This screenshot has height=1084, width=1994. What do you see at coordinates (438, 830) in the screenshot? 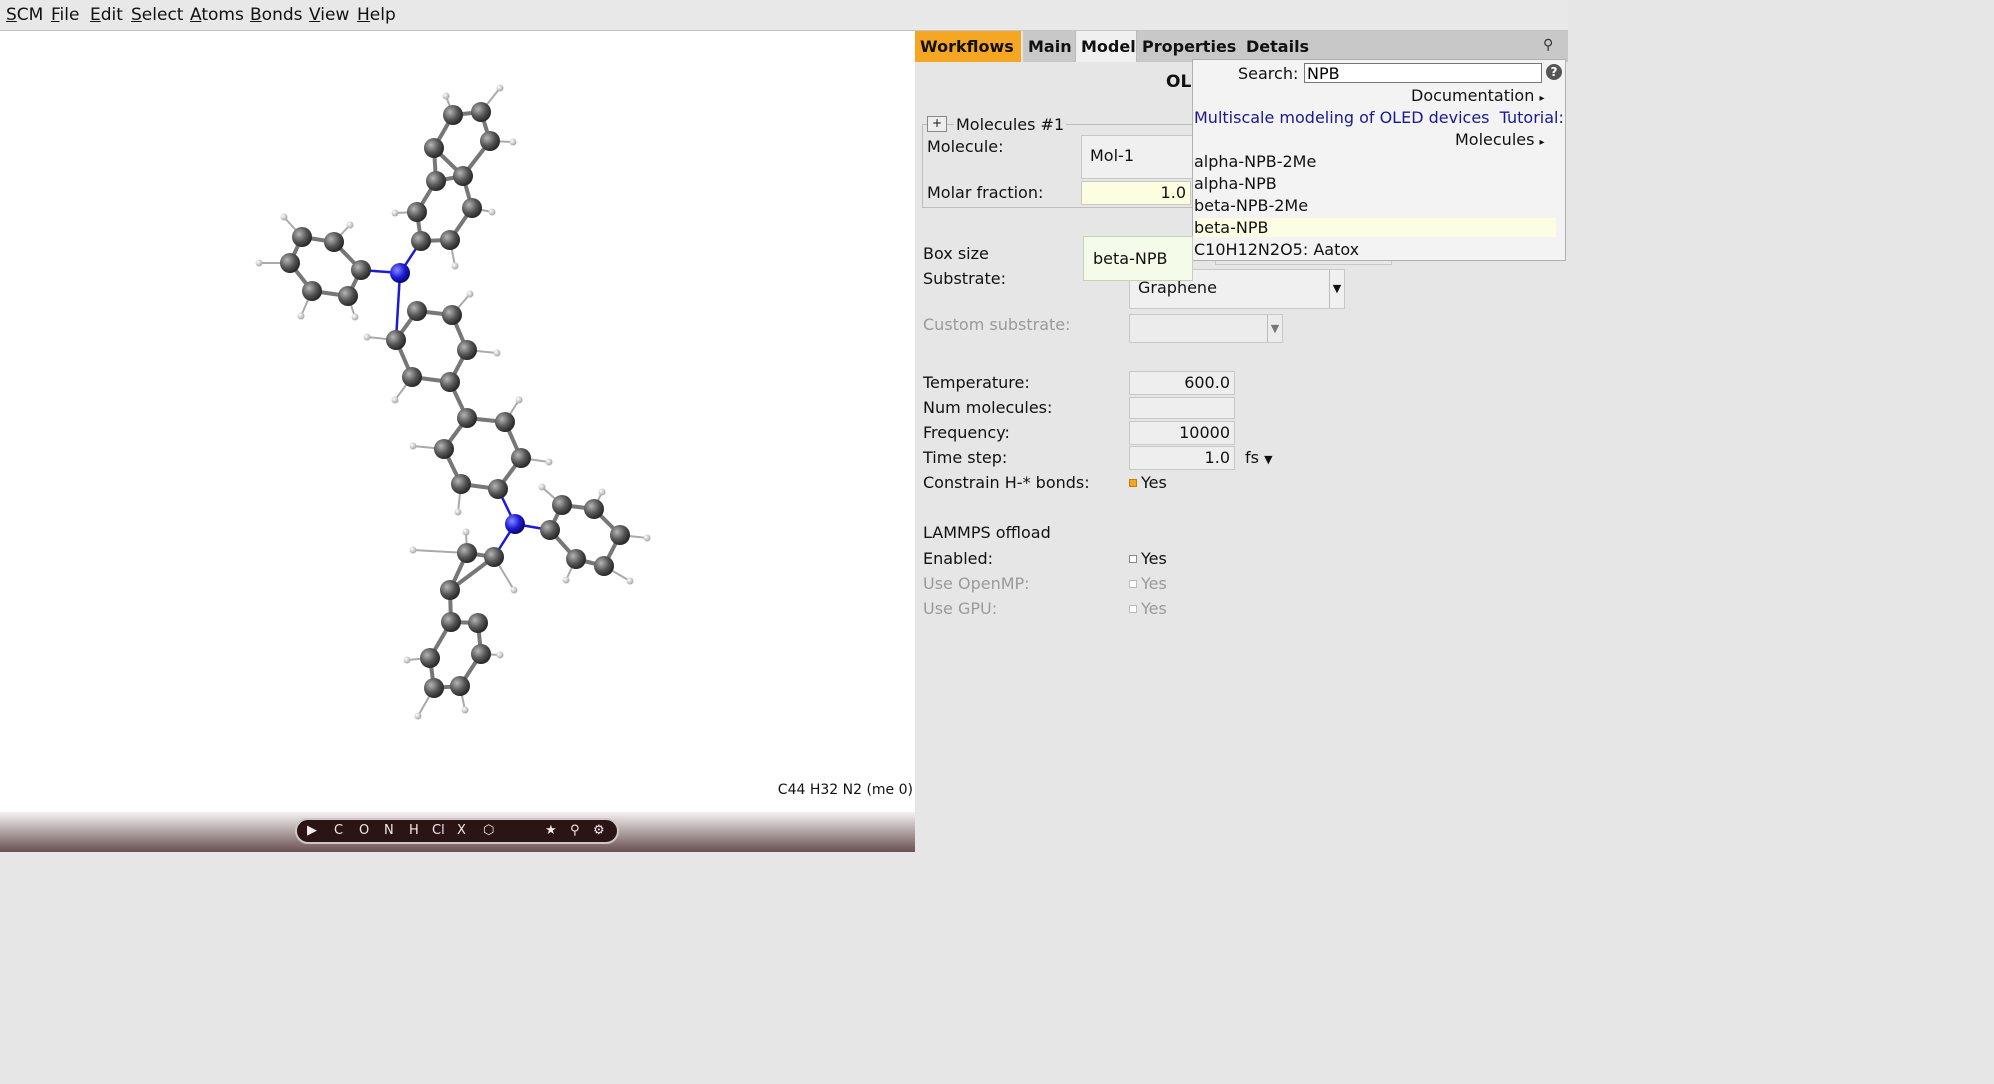
I see `chlorine-tool: Cl` at bounding box center [438, 830].